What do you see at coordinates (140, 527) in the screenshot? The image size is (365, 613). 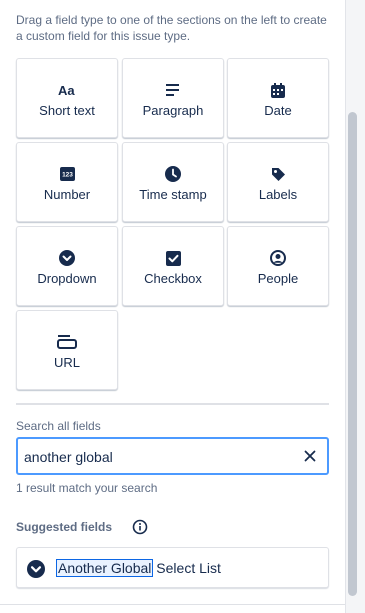 I see `info-icon` at bounding box center [140, 527].